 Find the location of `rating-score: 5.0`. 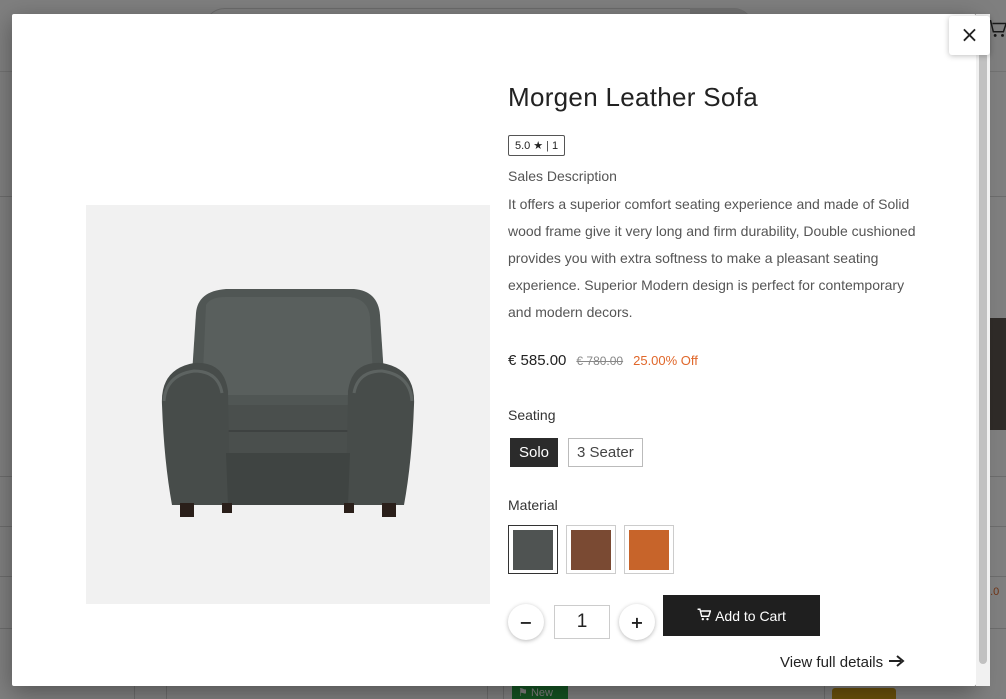

rating-score: 5.0 is located at coordinates (523, 145).